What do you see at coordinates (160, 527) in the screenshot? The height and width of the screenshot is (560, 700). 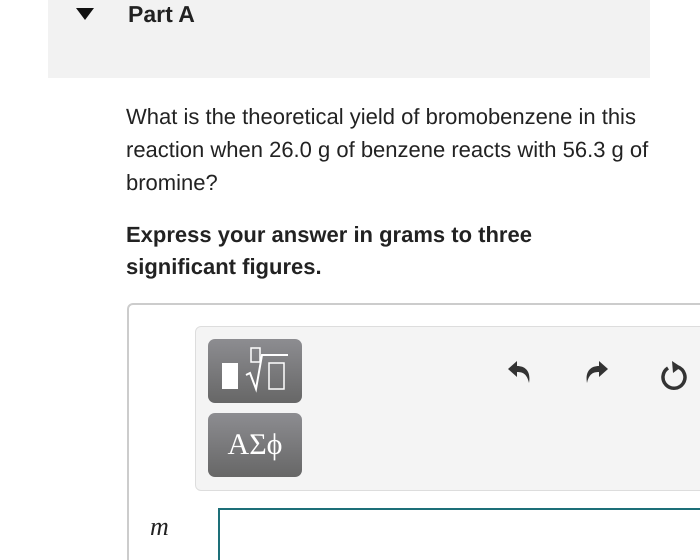 I see `answer-label: m` at bounding box center [160, 527].